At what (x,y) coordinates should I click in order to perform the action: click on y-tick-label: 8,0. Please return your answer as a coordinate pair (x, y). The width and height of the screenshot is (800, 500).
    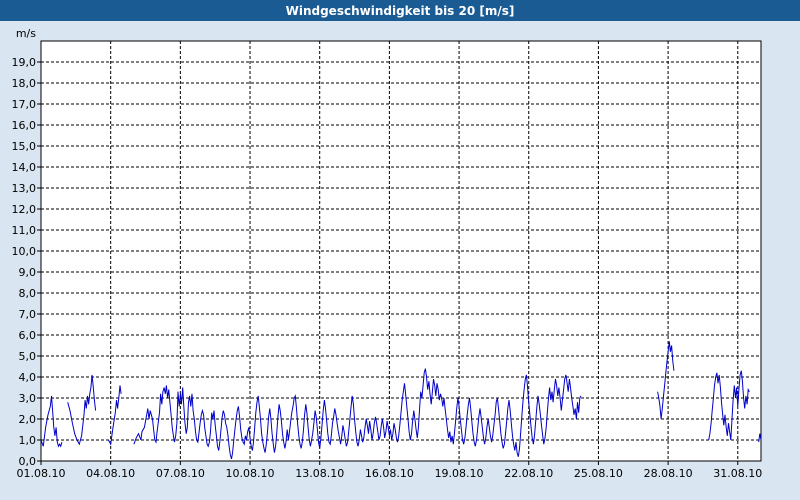
    Looking at the image, I should click on (28, 293).